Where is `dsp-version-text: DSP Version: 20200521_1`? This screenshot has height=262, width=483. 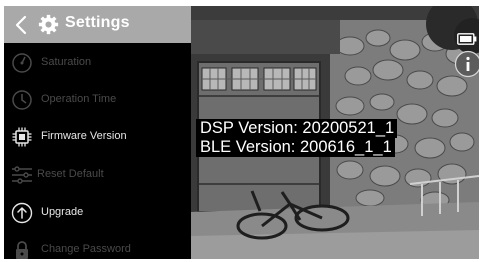 dsp-version-text: DSP Version: 20200521_1 is located at coordinates (297, 128).